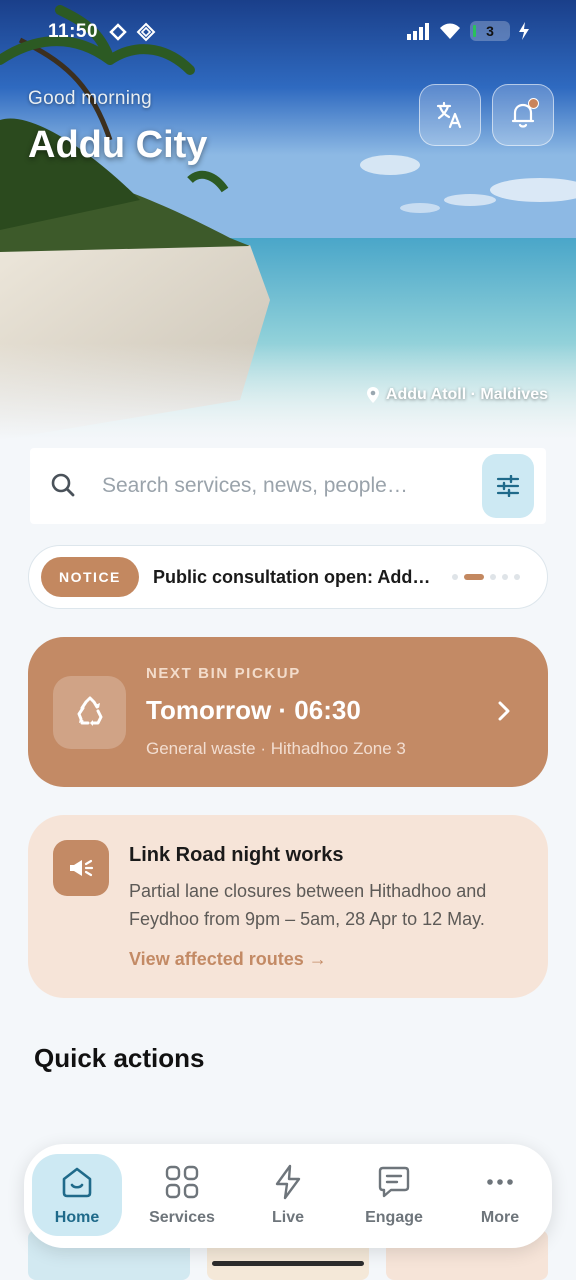 This screenshot has height=1280, width=576. What do you see at coordinates (90, 98) in the screenshot?
I see `greeting-text: Good morning` at bounding box center [90, 98].